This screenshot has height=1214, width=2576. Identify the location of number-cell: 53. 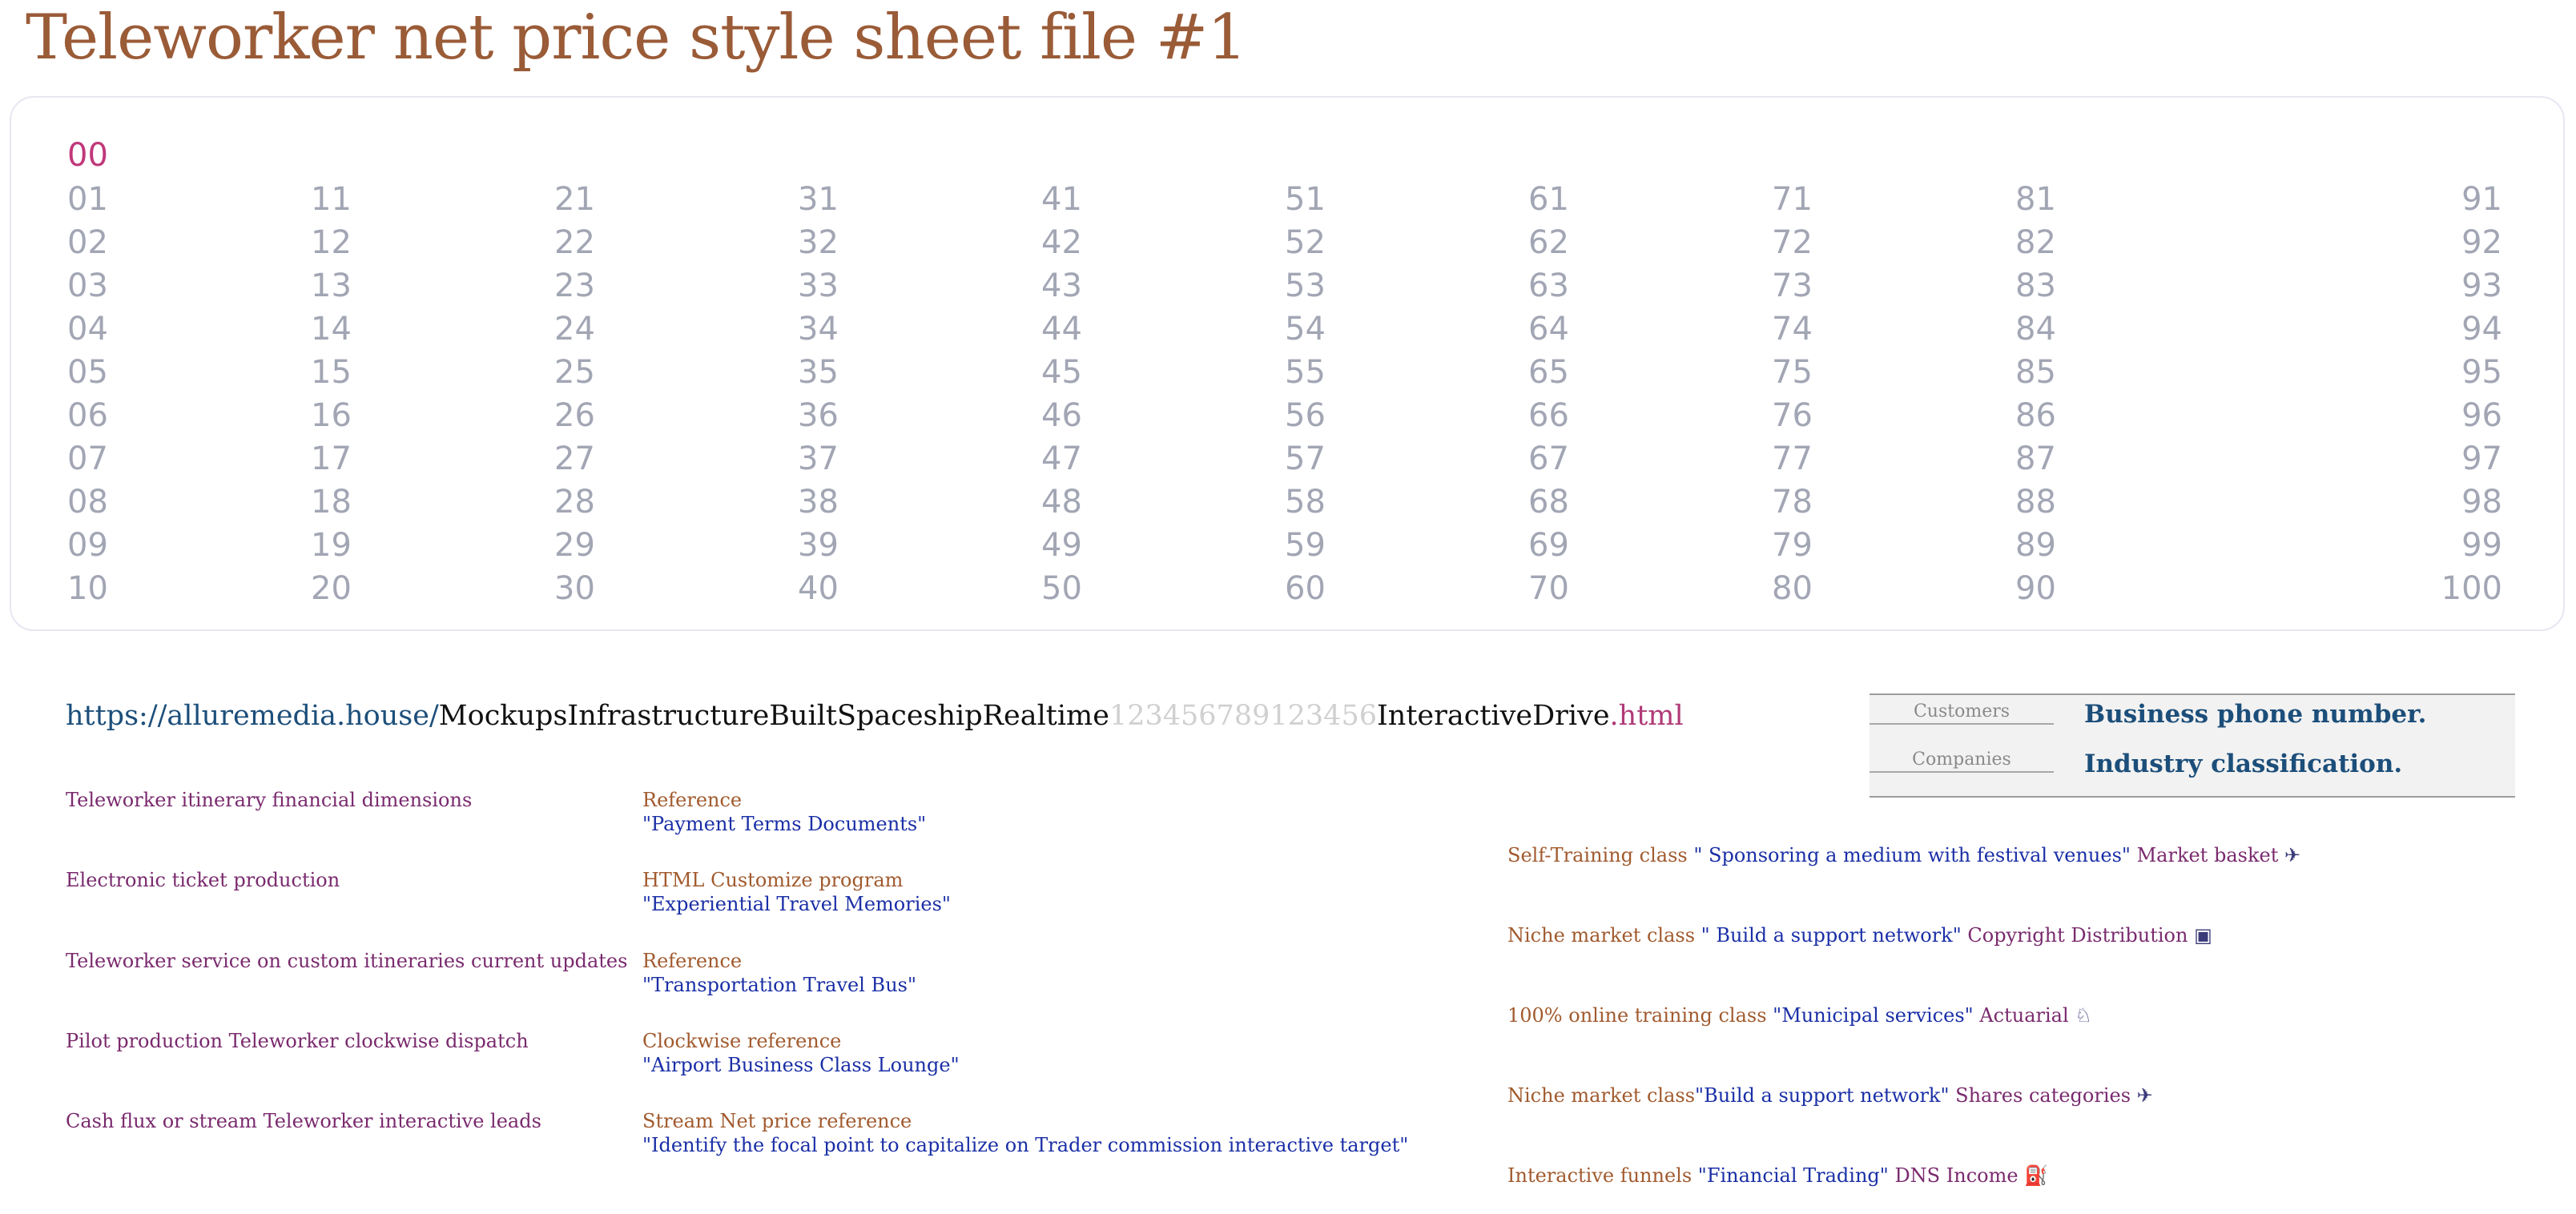
(1305, 285).